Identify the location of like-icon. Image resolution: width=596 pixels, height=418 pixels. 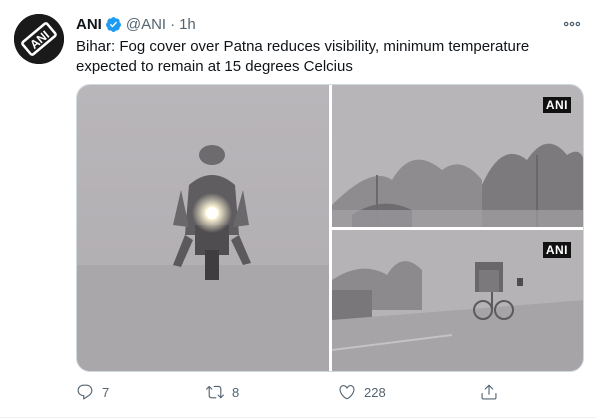
(347, 392).